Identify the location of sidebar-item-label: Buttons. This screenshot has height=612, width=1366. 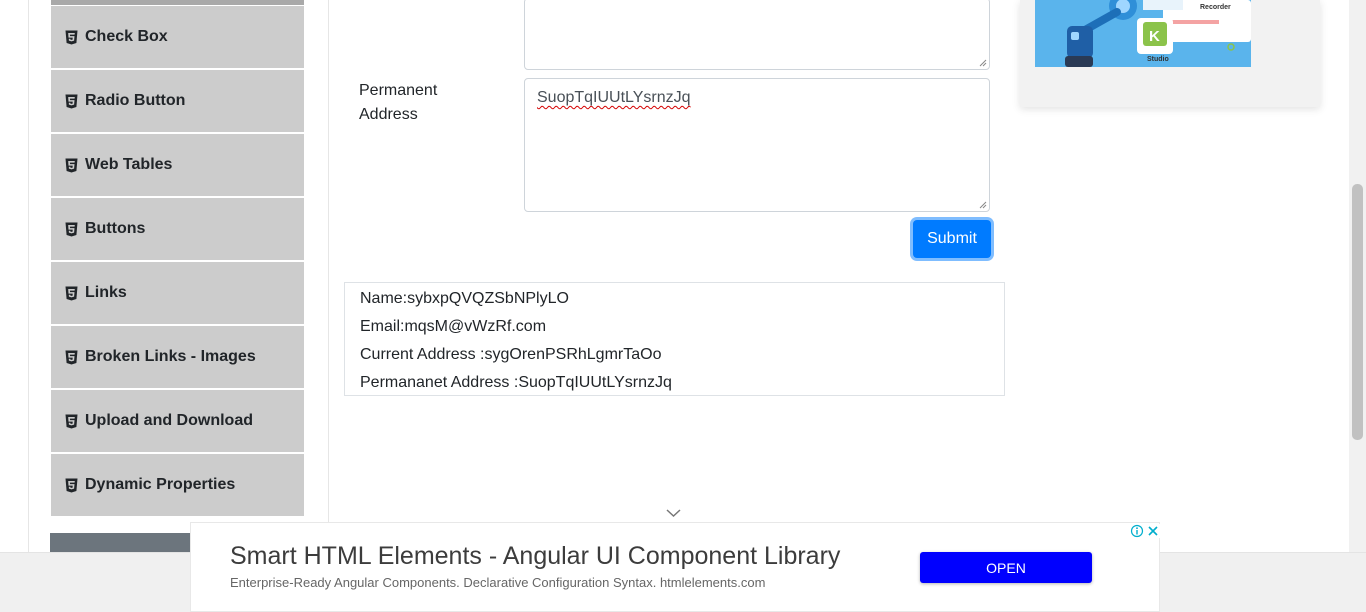
(115, 228).